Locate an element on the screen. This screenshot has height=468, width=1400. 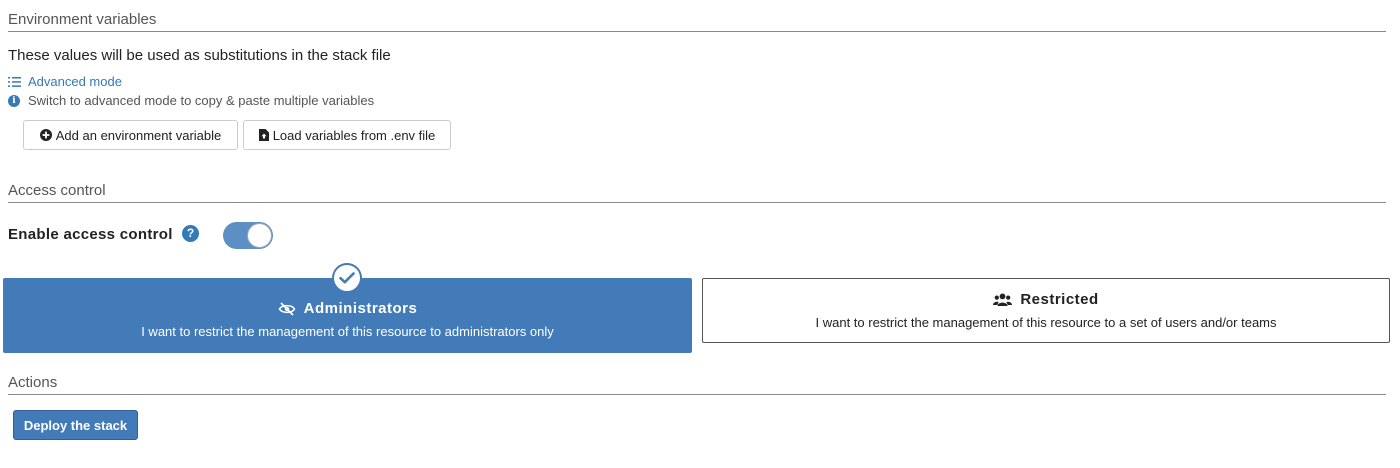
plus-circle-icon is located at coordinates (45, 135).